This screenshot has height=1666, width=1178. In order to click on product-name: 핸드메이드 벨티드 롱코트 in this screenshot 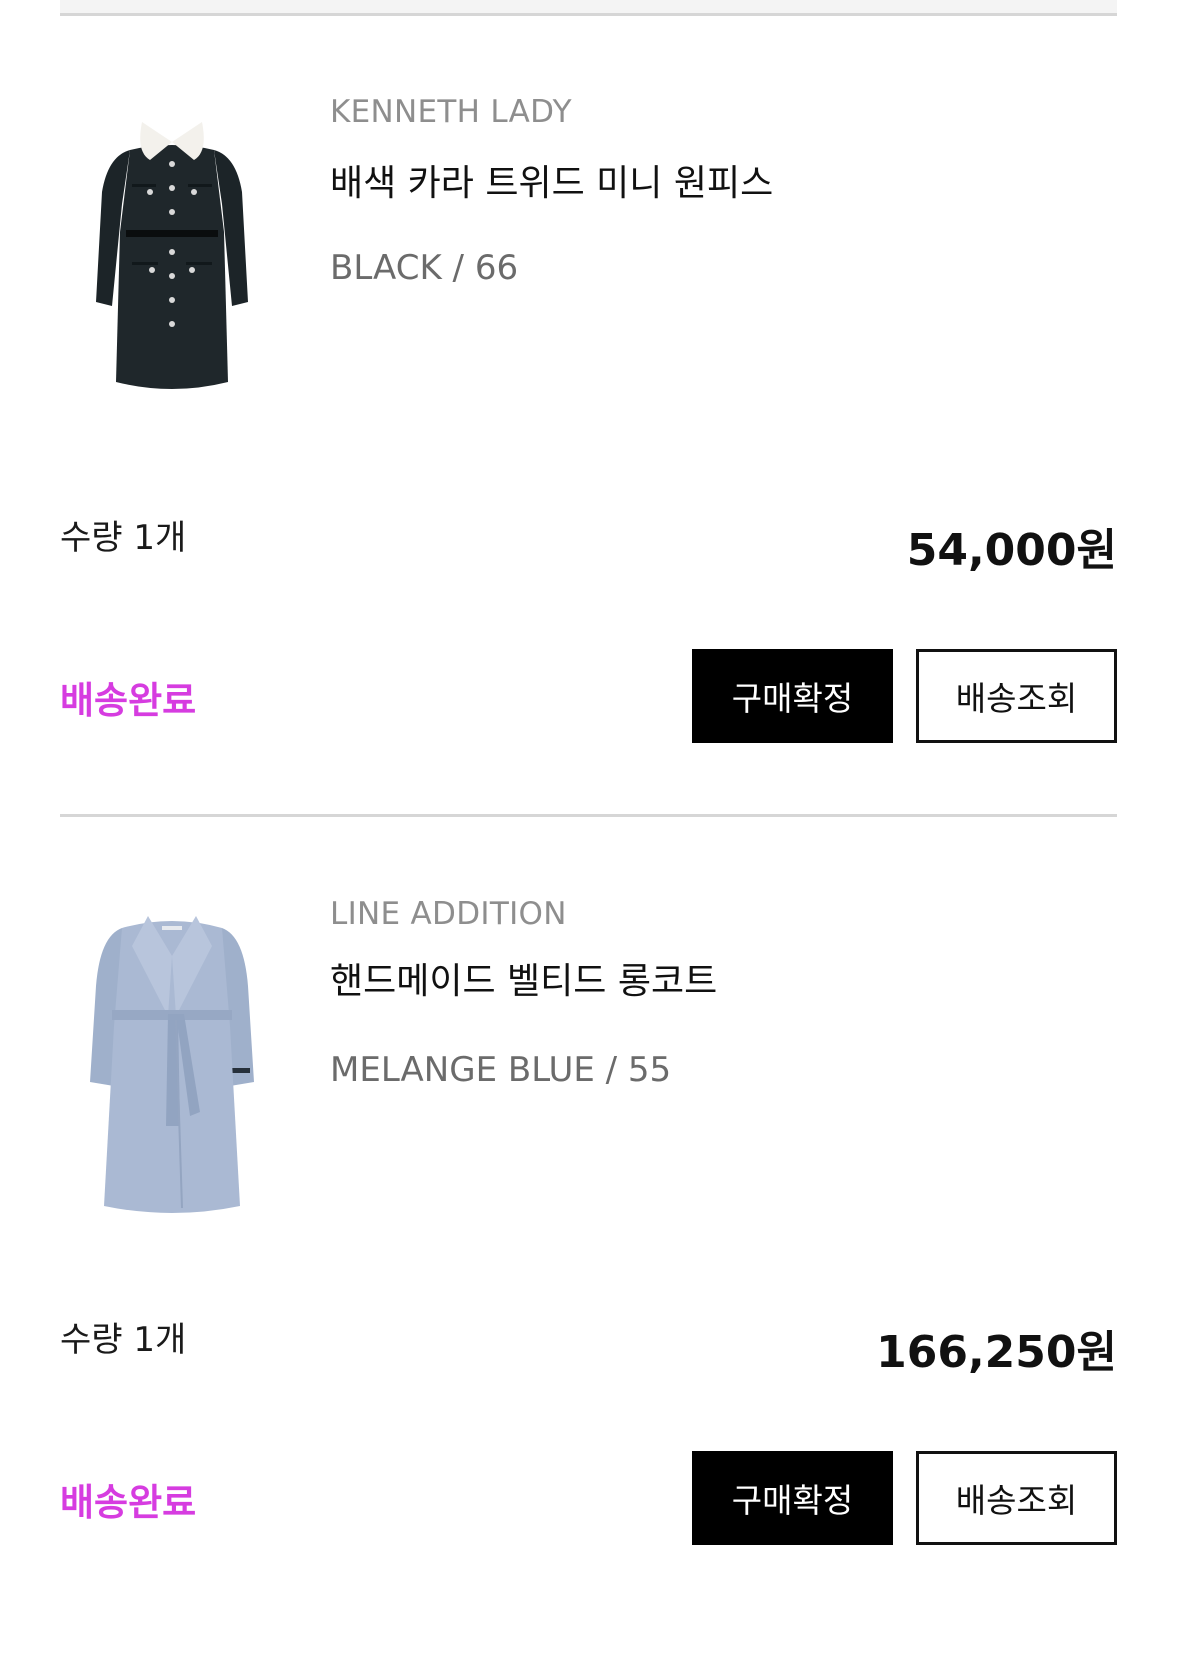, I will do `click(523, 978)`.